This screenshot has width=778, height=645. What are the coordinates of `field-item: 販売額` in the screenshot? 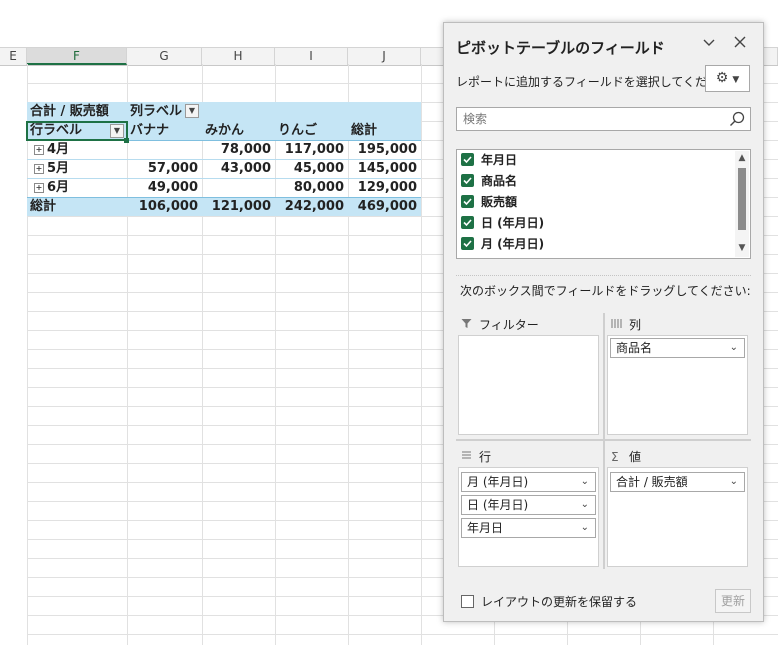 It's located at (489, 202).